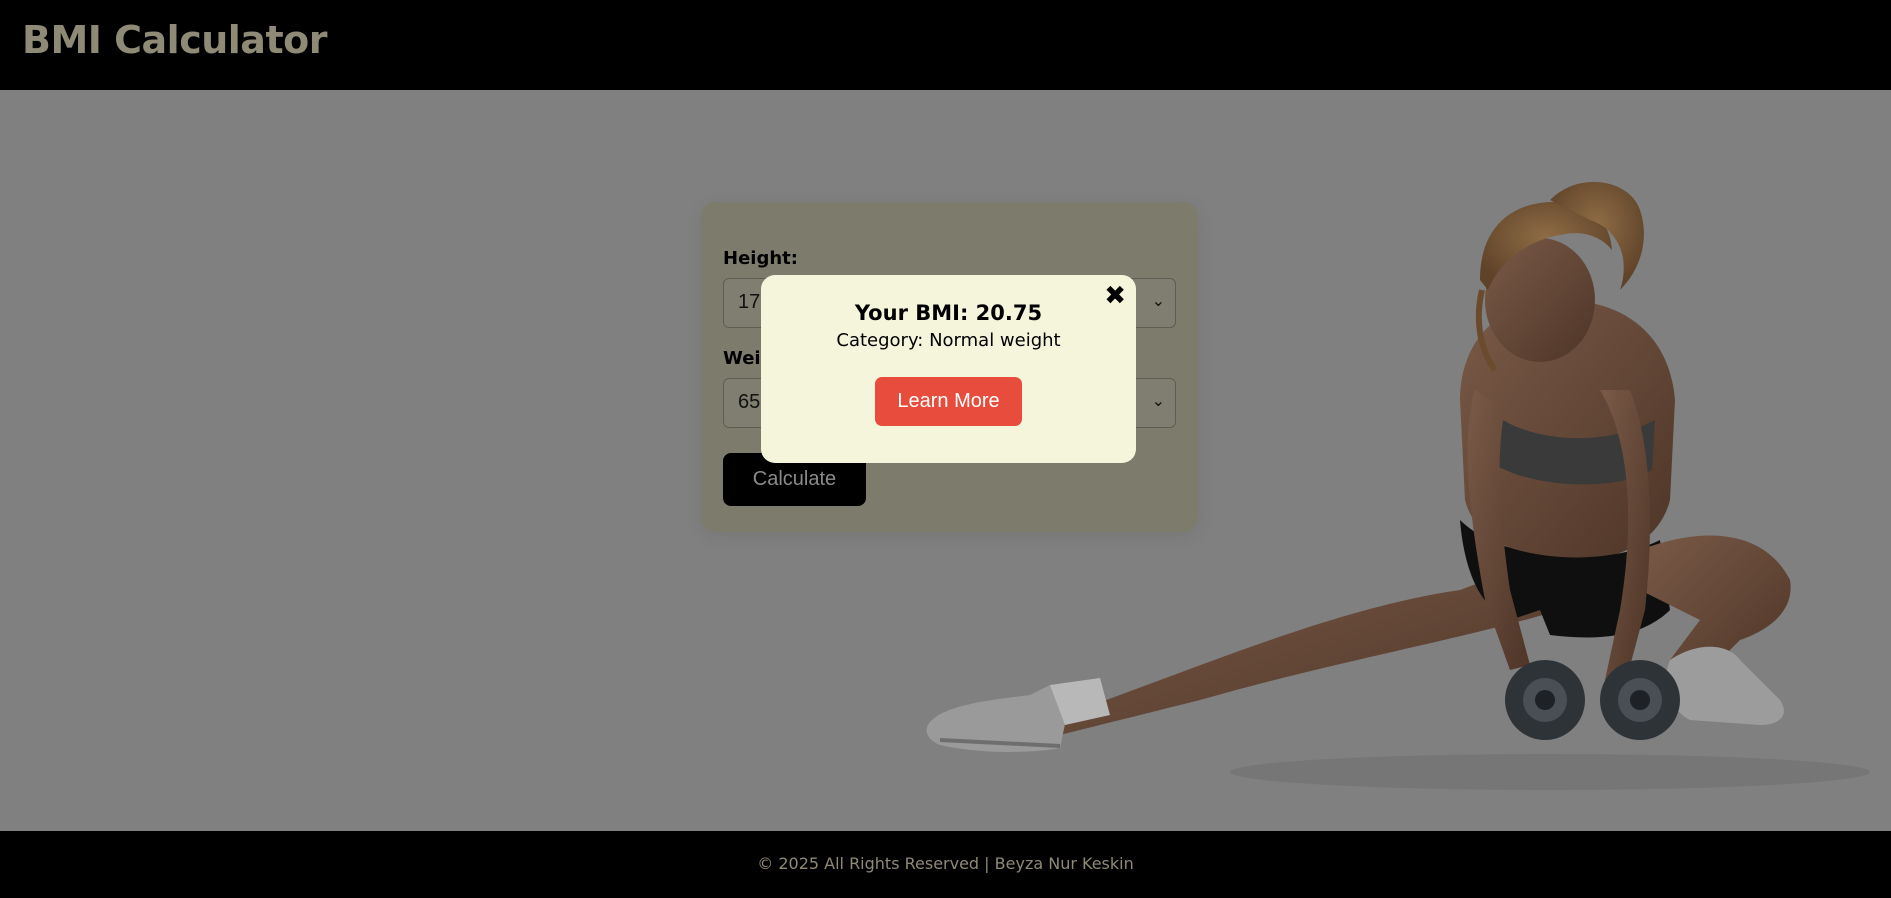  Describe the element at coordinates (749, 302) in the screenshot. I see `height-value: 17` at that location.